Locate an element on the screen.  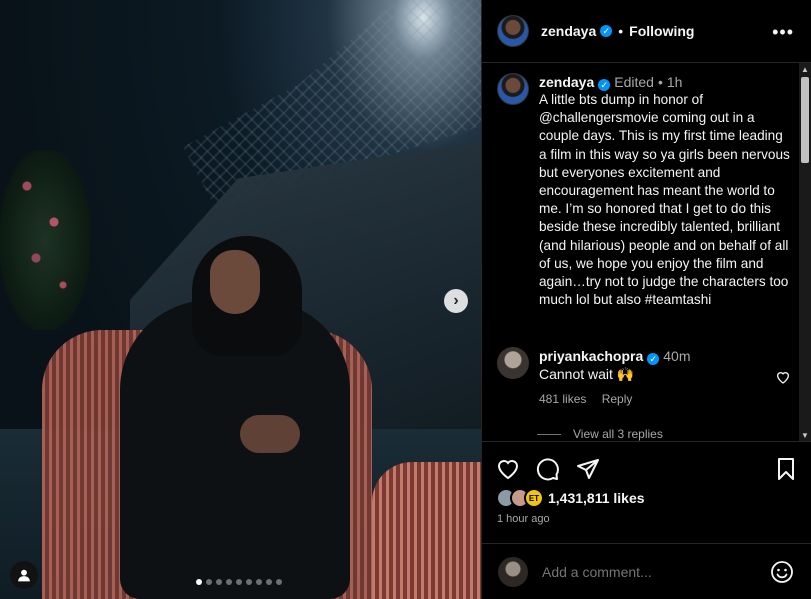
person-hand is located at coordinates (270, 434).